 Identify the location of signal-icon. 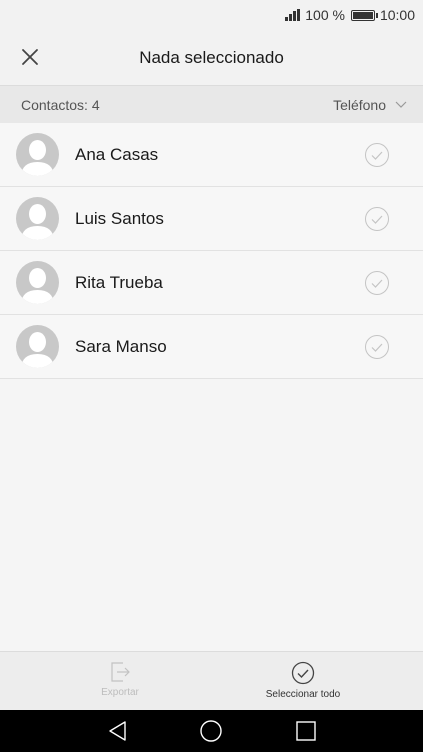
(293, 15).